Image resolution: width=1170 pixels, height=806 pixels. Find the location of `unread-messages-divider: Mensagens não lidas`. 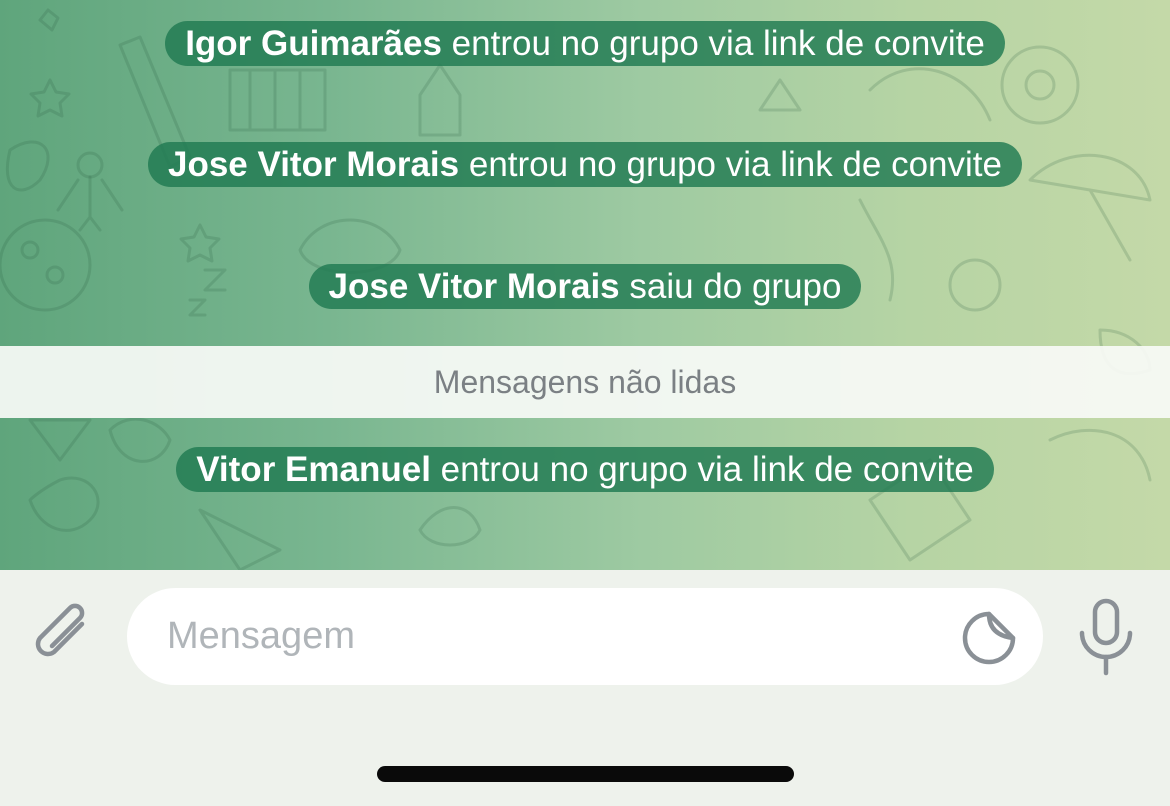

unread-messages-divider: Mensagens não lidas is located at coordinates (585, 382).